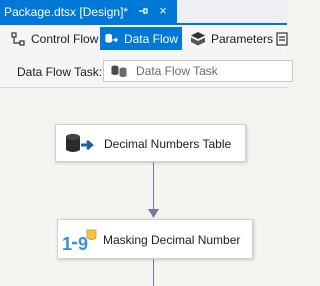 This screenshot has height=286, width=320. I want to click on tab-control-flow: Control Flow, so click(54, 38).